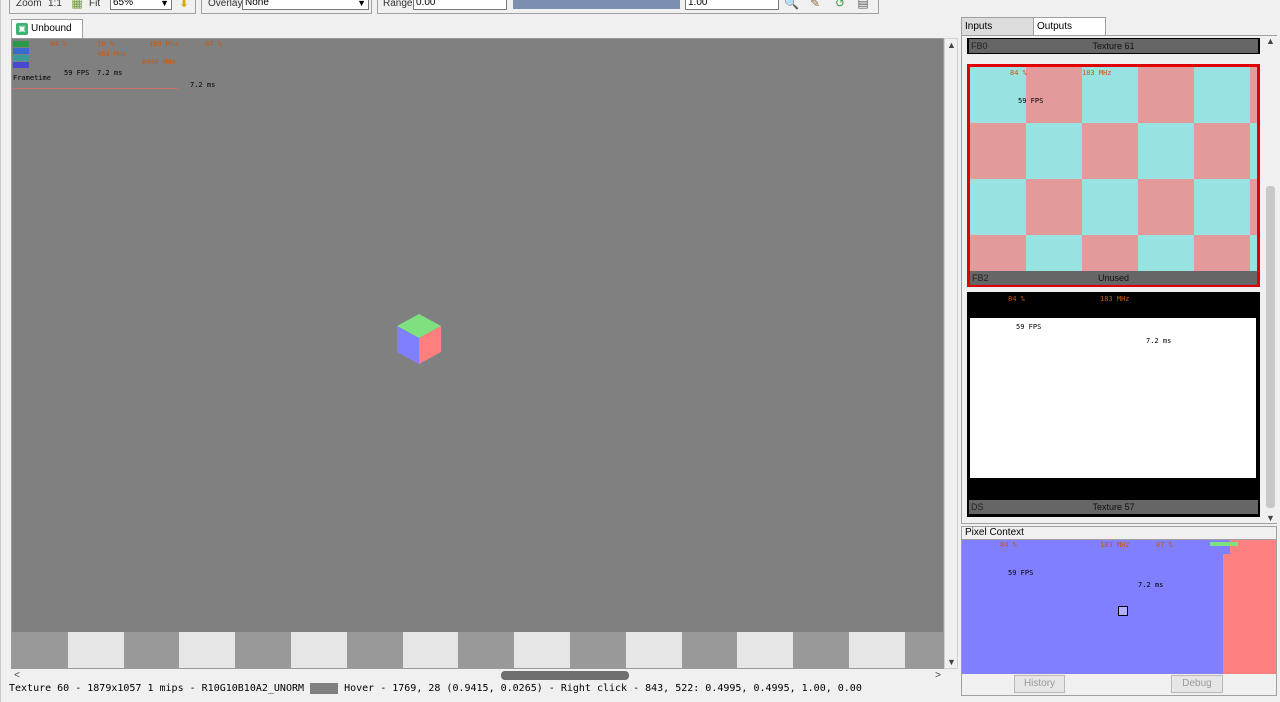  I want to click on ds-overlay-time: 7.2 ms, so click(1159, 341).